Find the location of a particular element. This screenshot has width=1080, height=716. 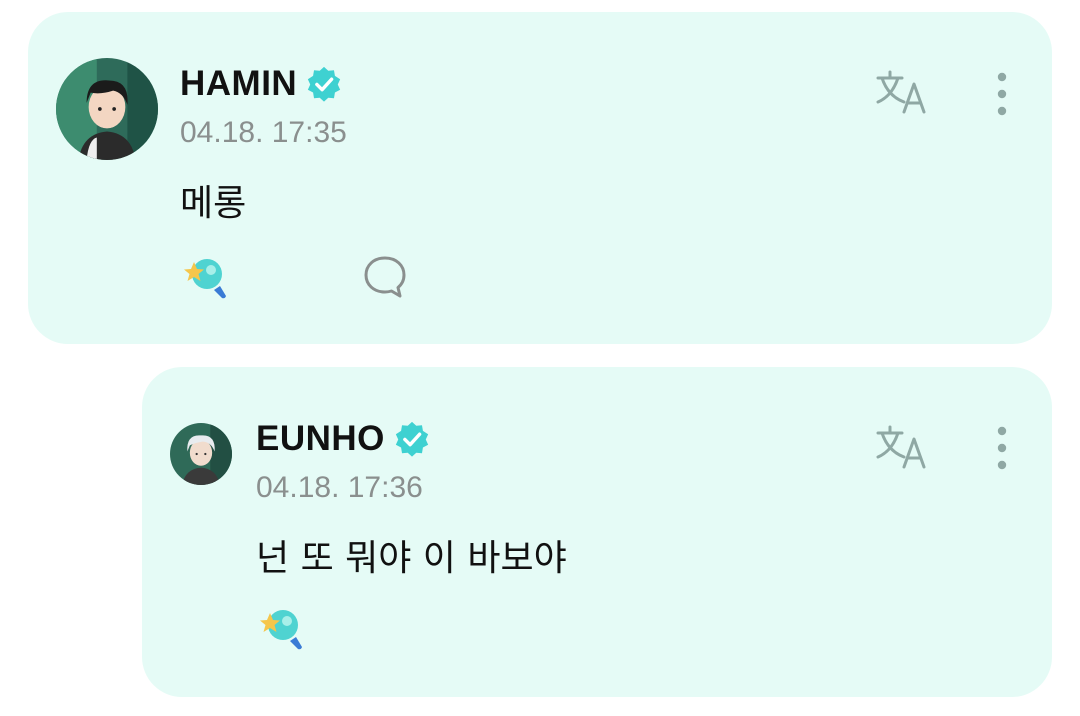

author-row: EUNHO is located at coordinates (343, 439).